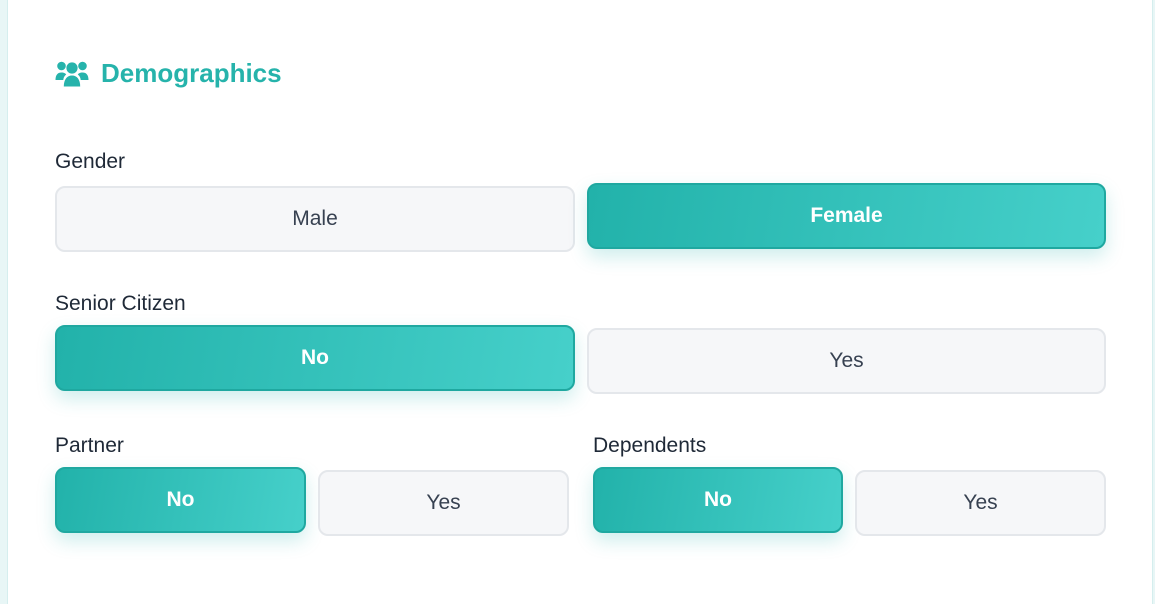  Describe the element at coordinates (72, 73) in the screenshot. I see `users-icon` at that location.